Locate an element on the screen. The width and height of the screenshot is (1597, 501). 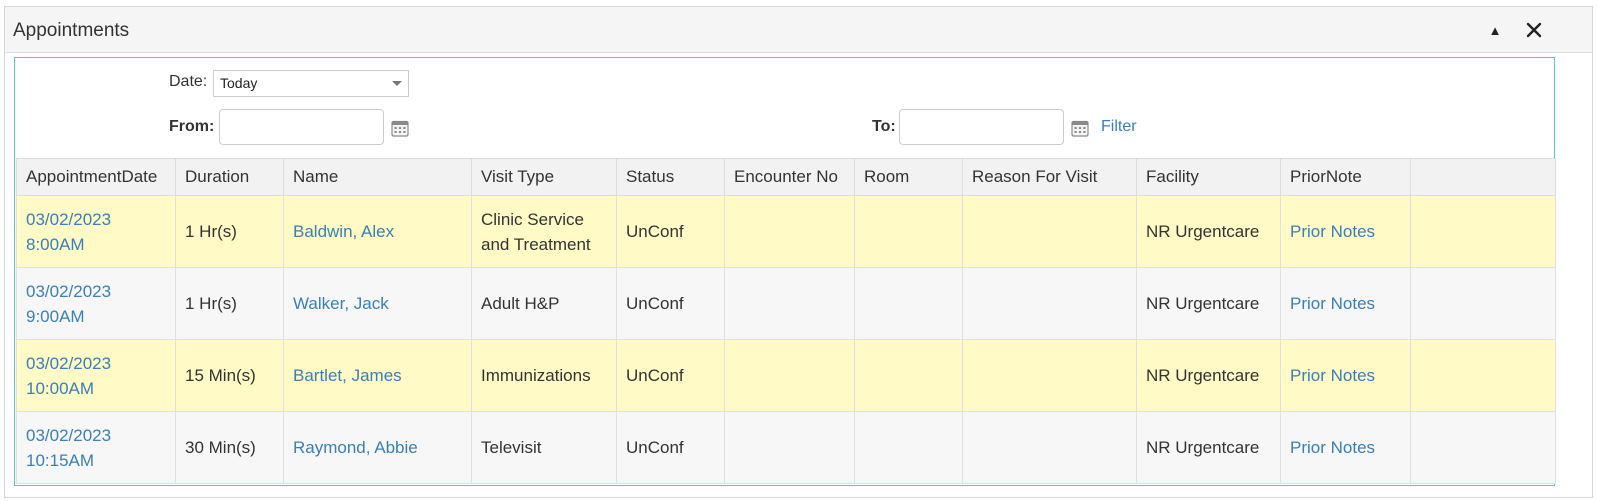
close-button is located at coordinates (1534, 30).